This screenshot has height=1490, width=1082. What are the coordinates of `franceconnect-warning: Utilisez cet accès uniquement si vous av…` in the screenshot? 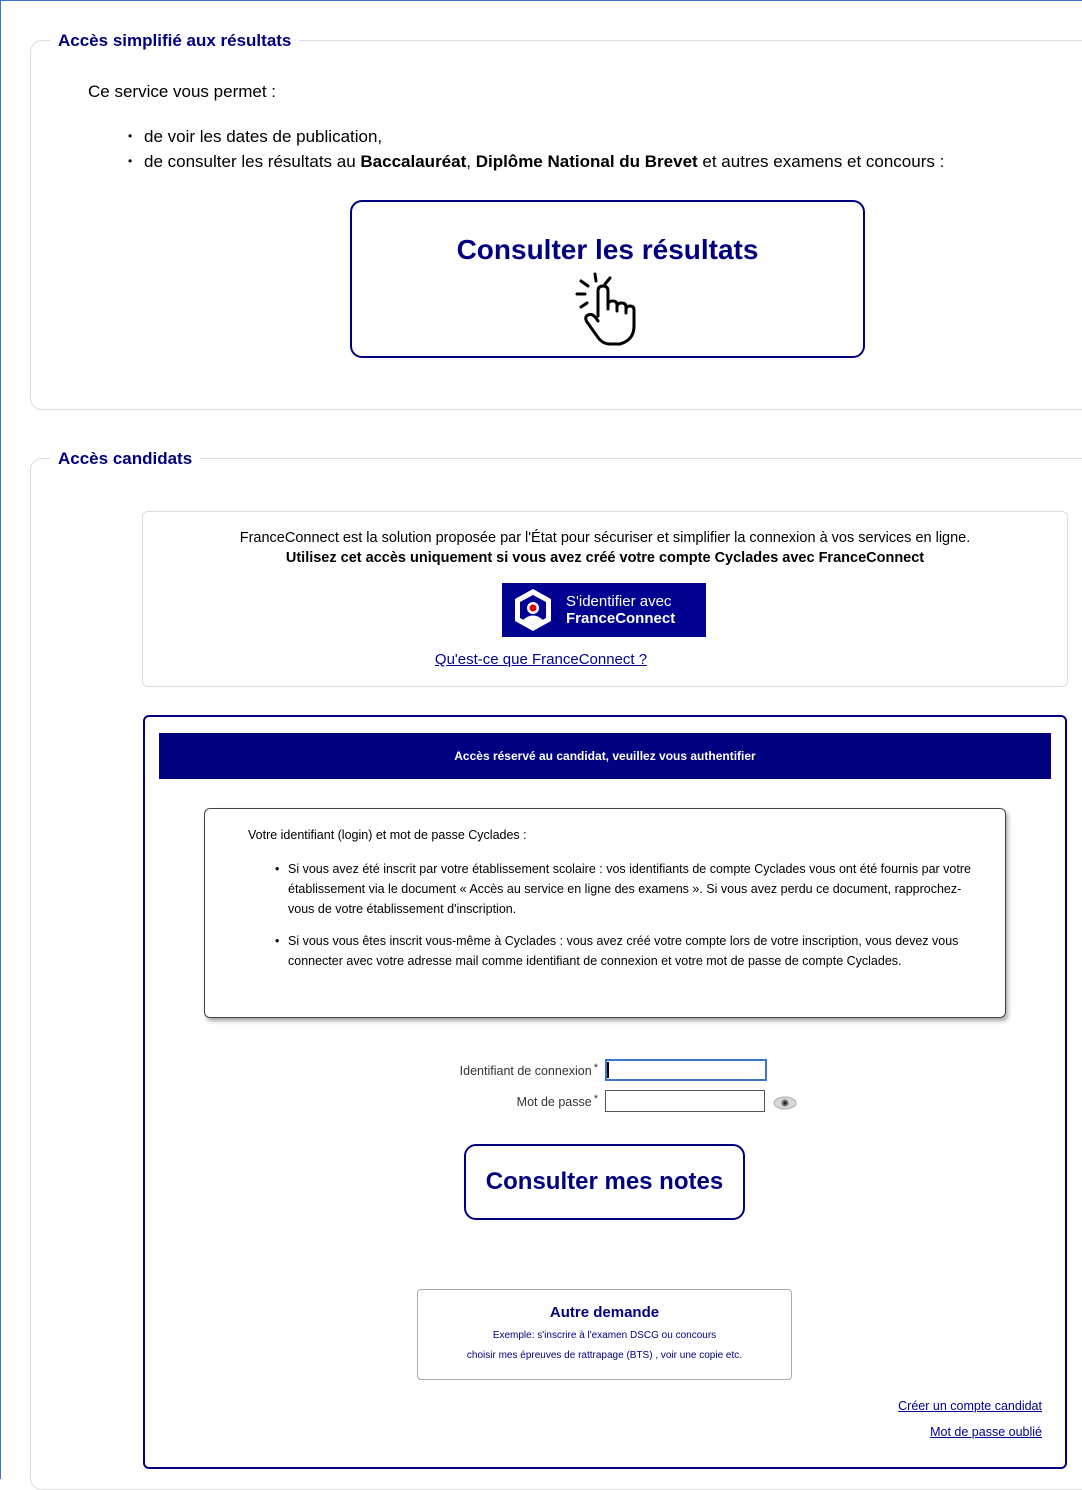 It's located at (605, 558).